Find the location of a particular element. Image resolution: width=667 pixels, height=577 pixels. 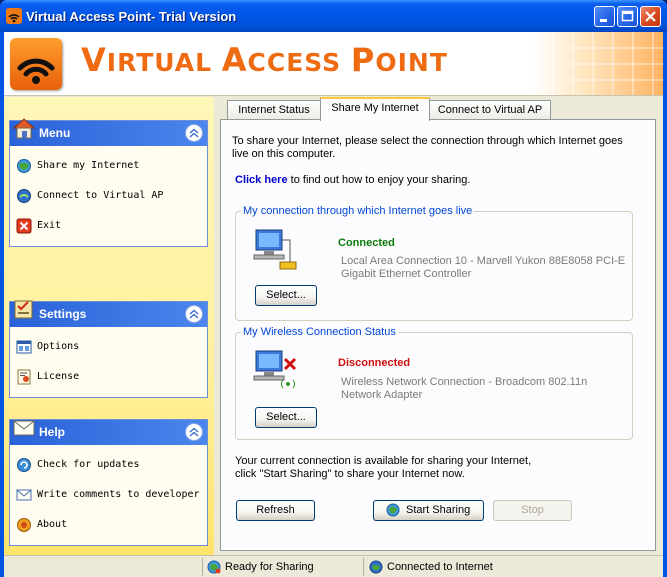

maximize-button is located at coordinates (627, 16).